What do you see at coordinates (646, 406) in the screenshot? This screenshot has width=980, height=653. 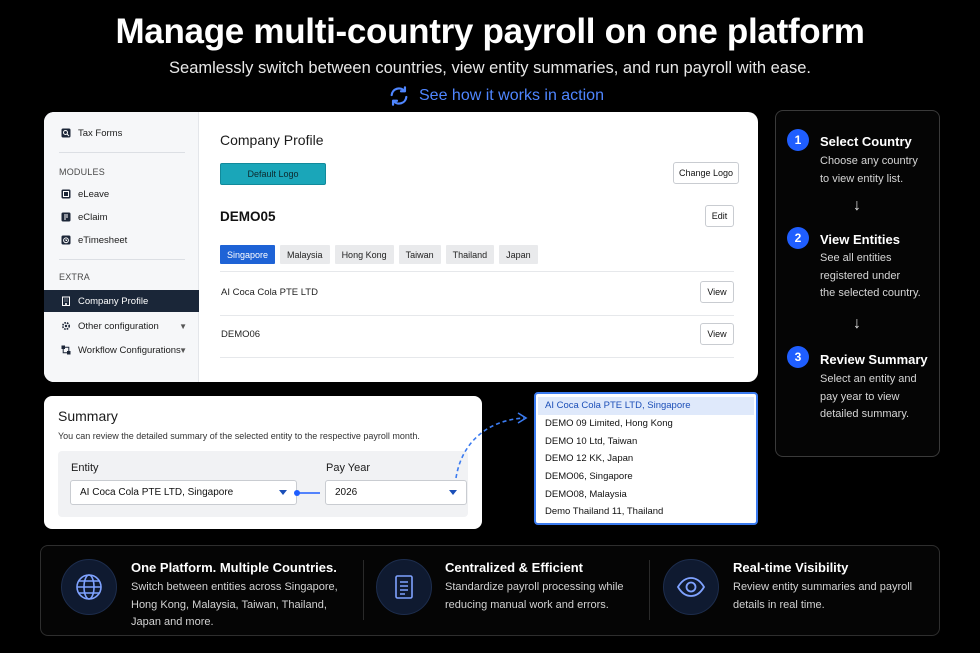 I see `dropdown-option-selected: AI Coca Cola PTE LTD, Singapore` at bounding box center [646, 406].